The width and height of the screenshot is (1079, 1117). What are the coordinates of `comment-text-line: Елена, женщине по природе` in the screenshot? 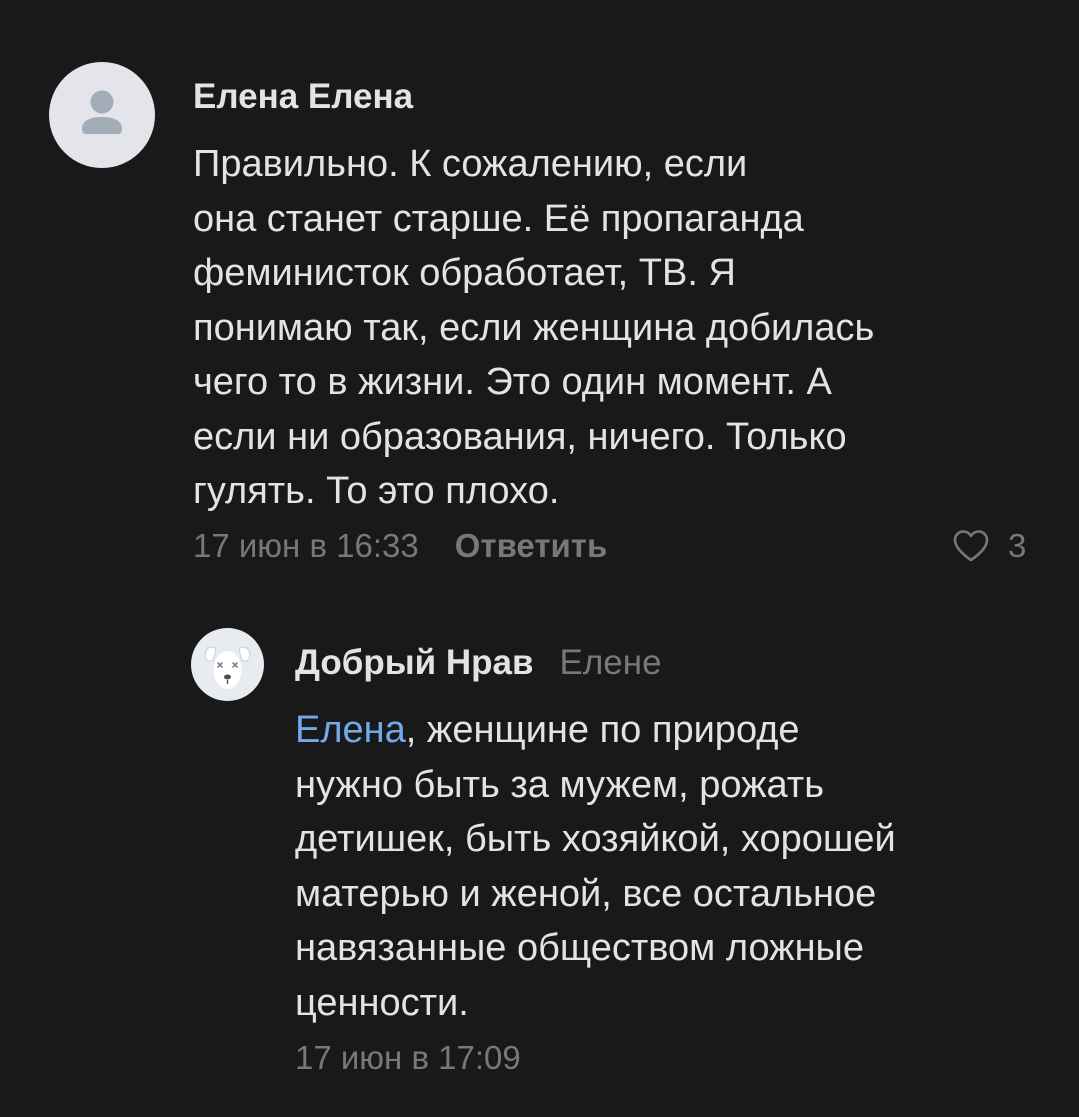 It's located at (675, 730).